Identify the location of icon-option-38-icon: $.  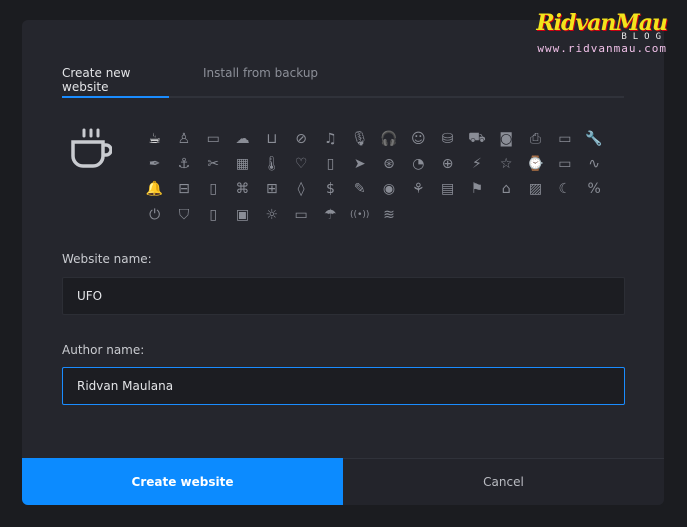
(330, 189).